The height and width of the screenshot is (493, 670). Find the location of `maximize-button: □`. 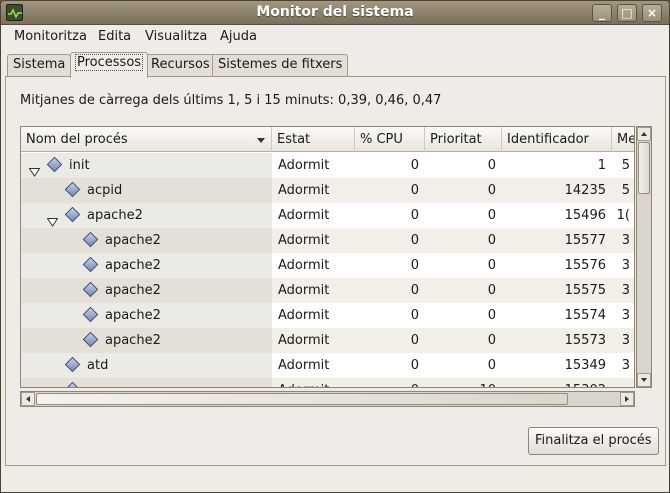

maximize-button: □ is located at coordinates (627, 13).